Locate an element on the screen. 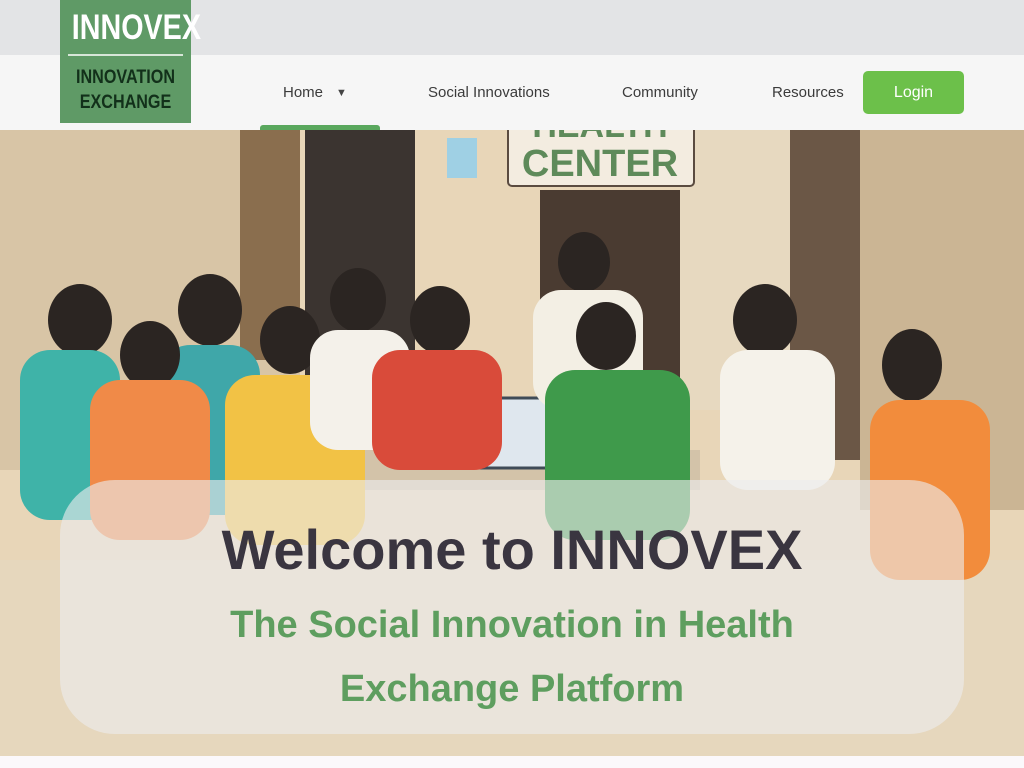 The width and height of the screenshot is (1024, 768). nav-resources-label: Resources is located at coordinates (808, 92).